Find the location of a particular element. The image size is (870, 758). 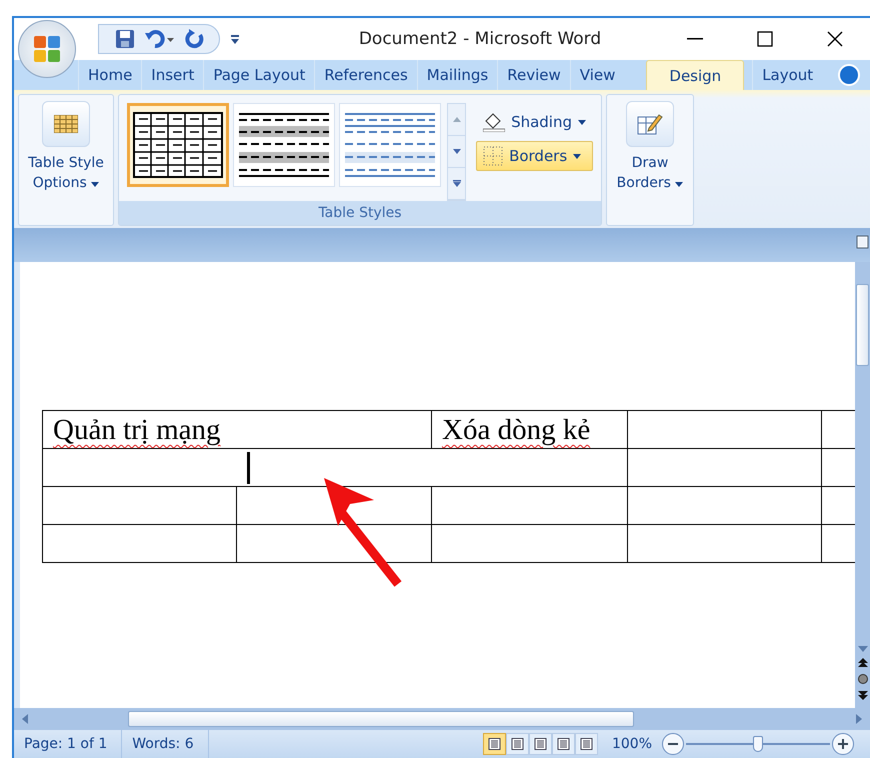

text-cursor is located at coordinates (248, 468).